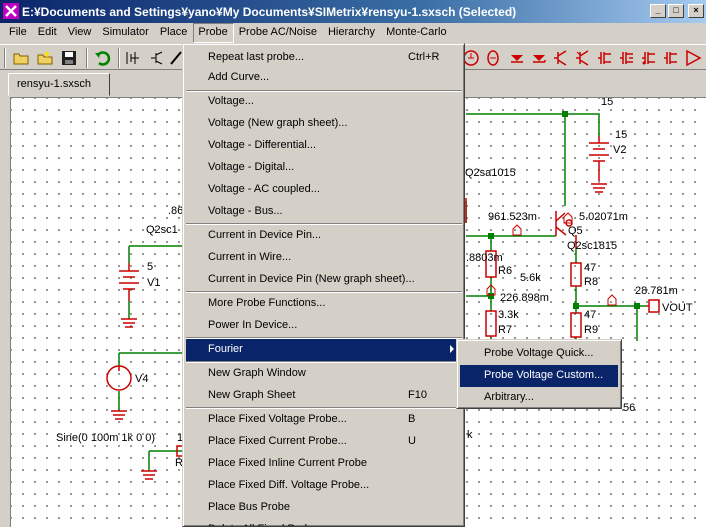  Describe the element at coordinates (21, 58) in the screenshot. I see `open-folder-icon` at that location.